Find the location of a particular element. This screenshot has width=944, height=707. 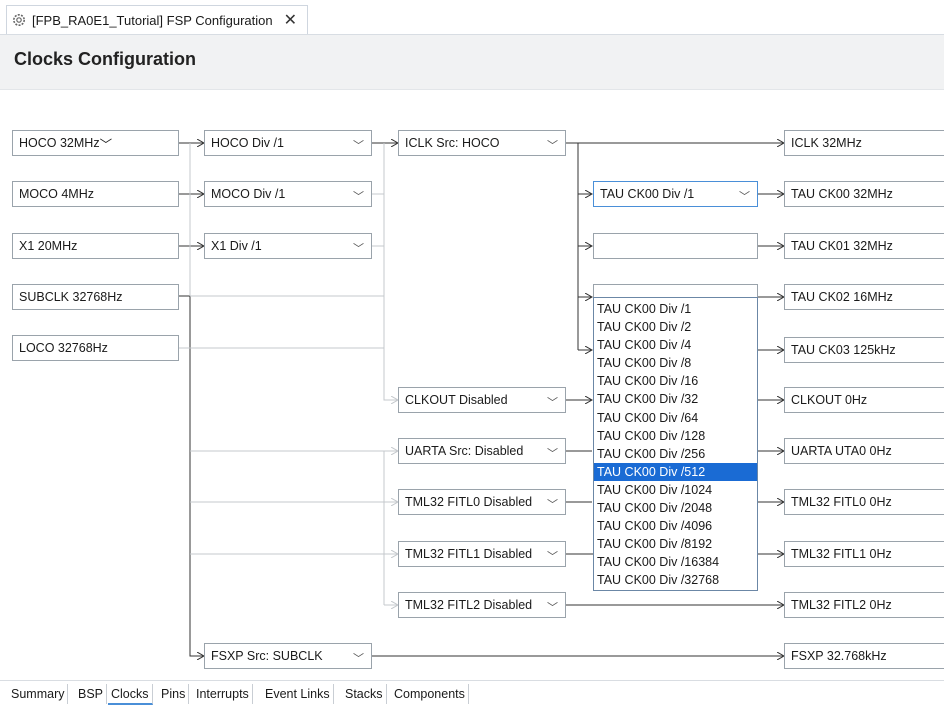

dropdown-option: TAU CK00 Div /32 is located at coordinates (675, 399).